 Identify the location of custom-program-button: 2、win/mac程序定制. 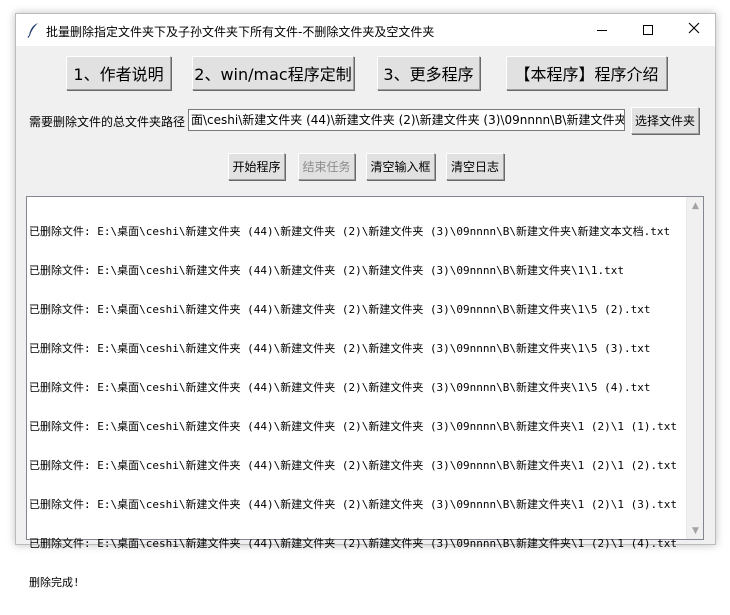
(273, 73).